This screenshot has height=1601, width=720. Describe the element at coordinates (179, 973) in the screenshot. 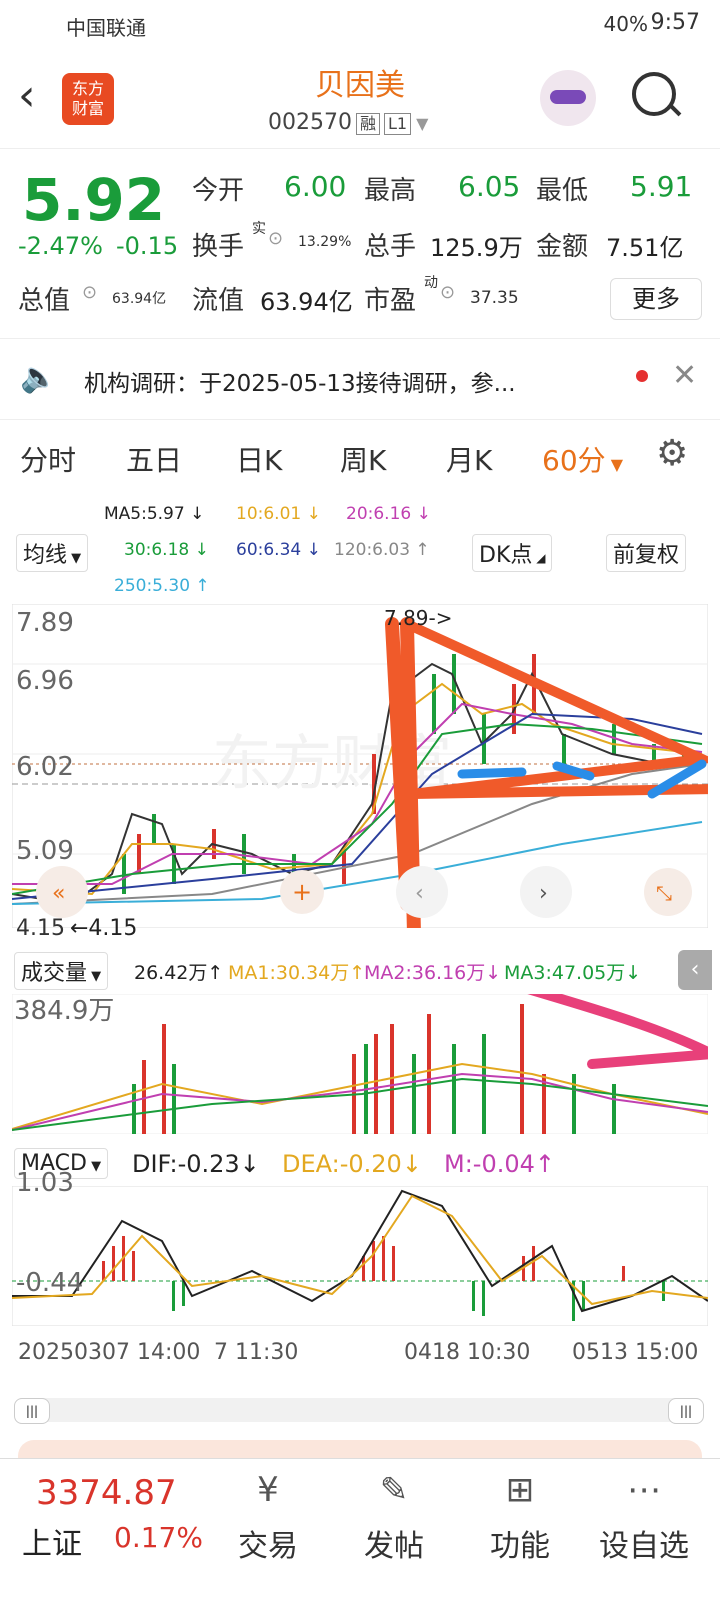

I see `volume-current: 26.42万↑` at that location.